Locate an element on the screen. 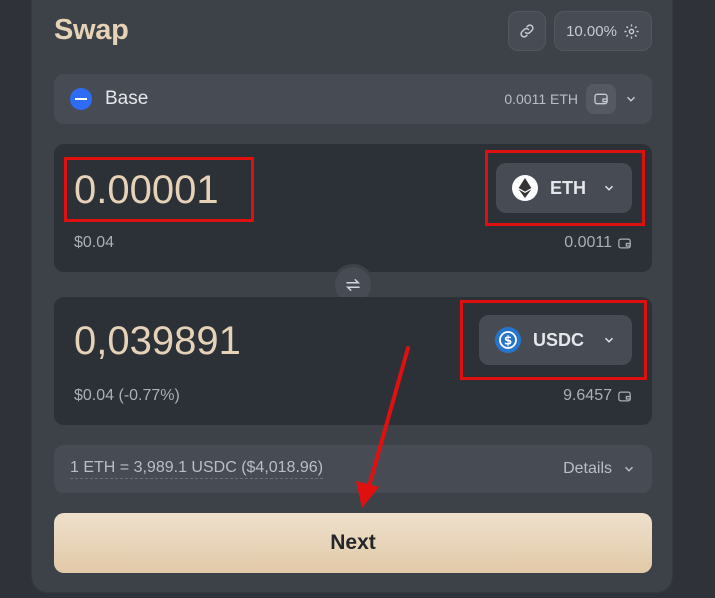 The height and width of the screenshot is (598, 715). slippage-settings-button: 10.00% is located at coordinates (603, 31).